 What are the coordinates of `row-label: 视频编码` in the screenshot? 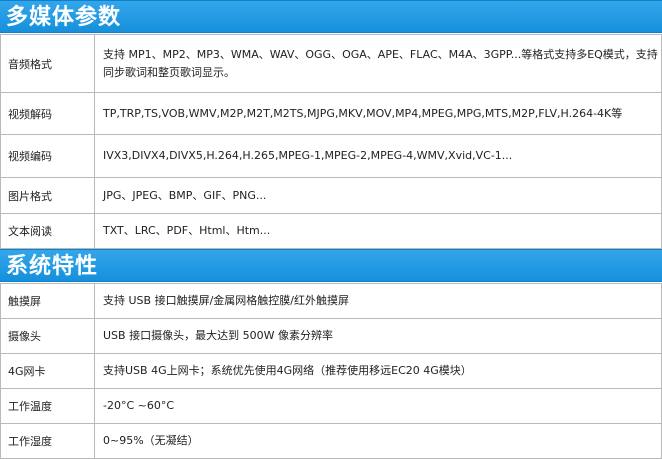 It's located at (47, 156).